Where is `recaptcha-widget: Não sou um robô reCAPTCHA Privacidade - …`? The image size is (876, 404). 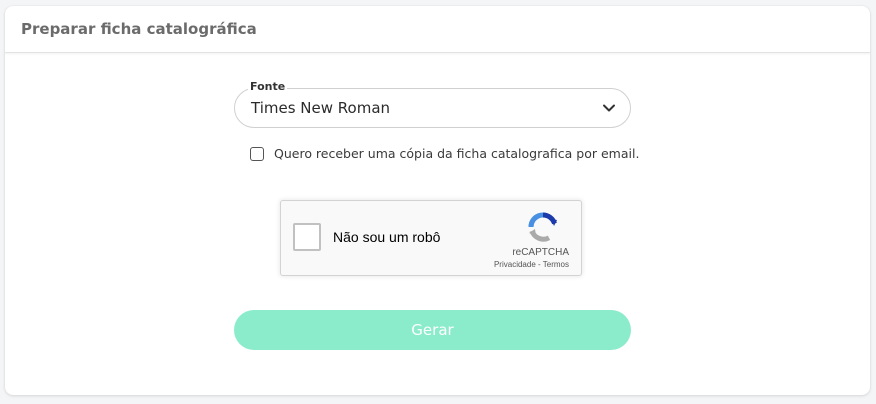 recaptcha-widget: Não sou um robô reCAPTCHA Privacidade - … is located at coordinates (431, 238).